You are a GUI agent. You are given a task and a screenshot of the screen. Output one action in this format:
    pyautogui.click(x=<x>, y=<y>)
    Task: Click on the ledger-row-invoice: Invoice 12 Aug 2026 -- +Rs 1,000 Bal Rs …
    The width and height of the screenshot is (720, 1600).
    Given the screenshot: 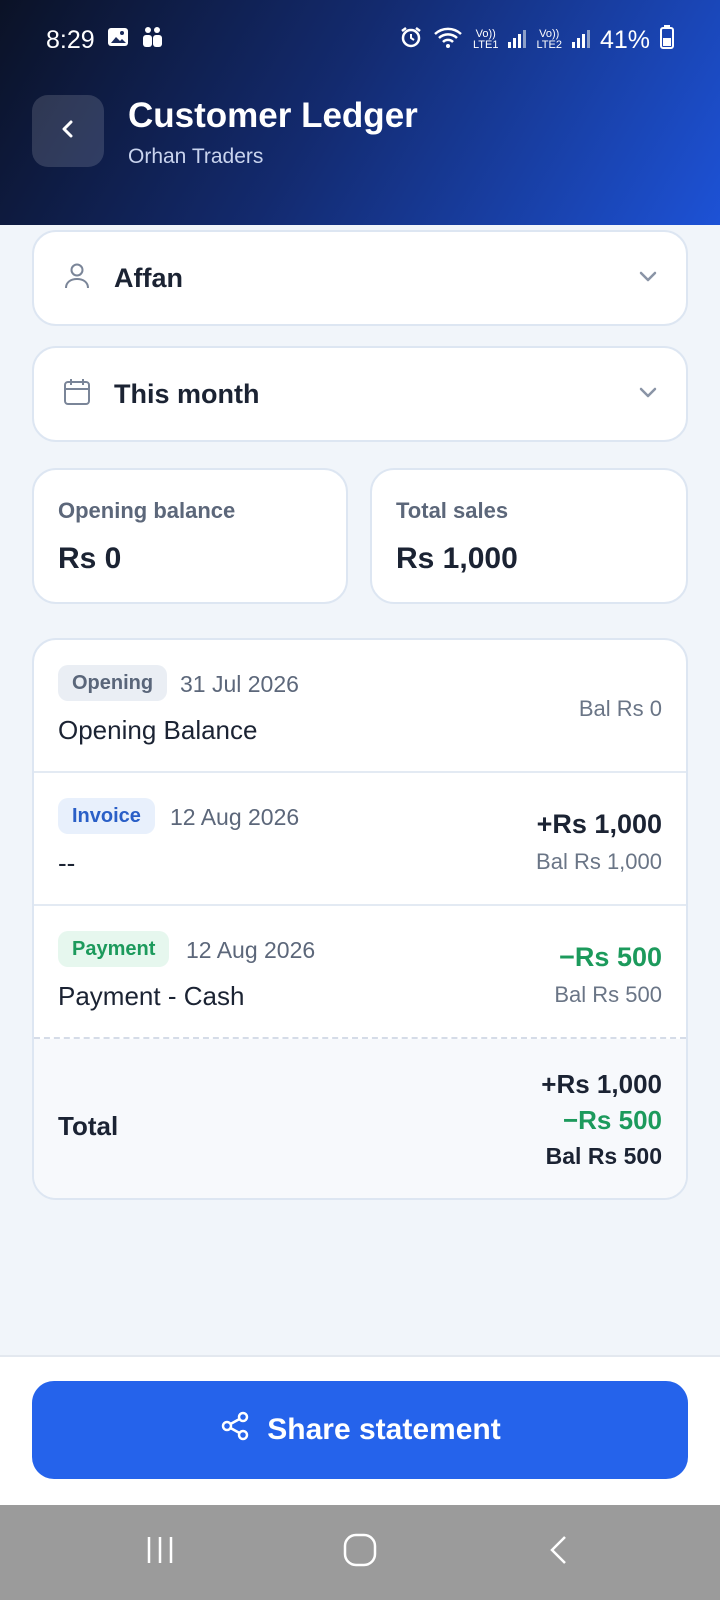 What is the action you would take?
    pyautogui.click(x=360, y=839)
    